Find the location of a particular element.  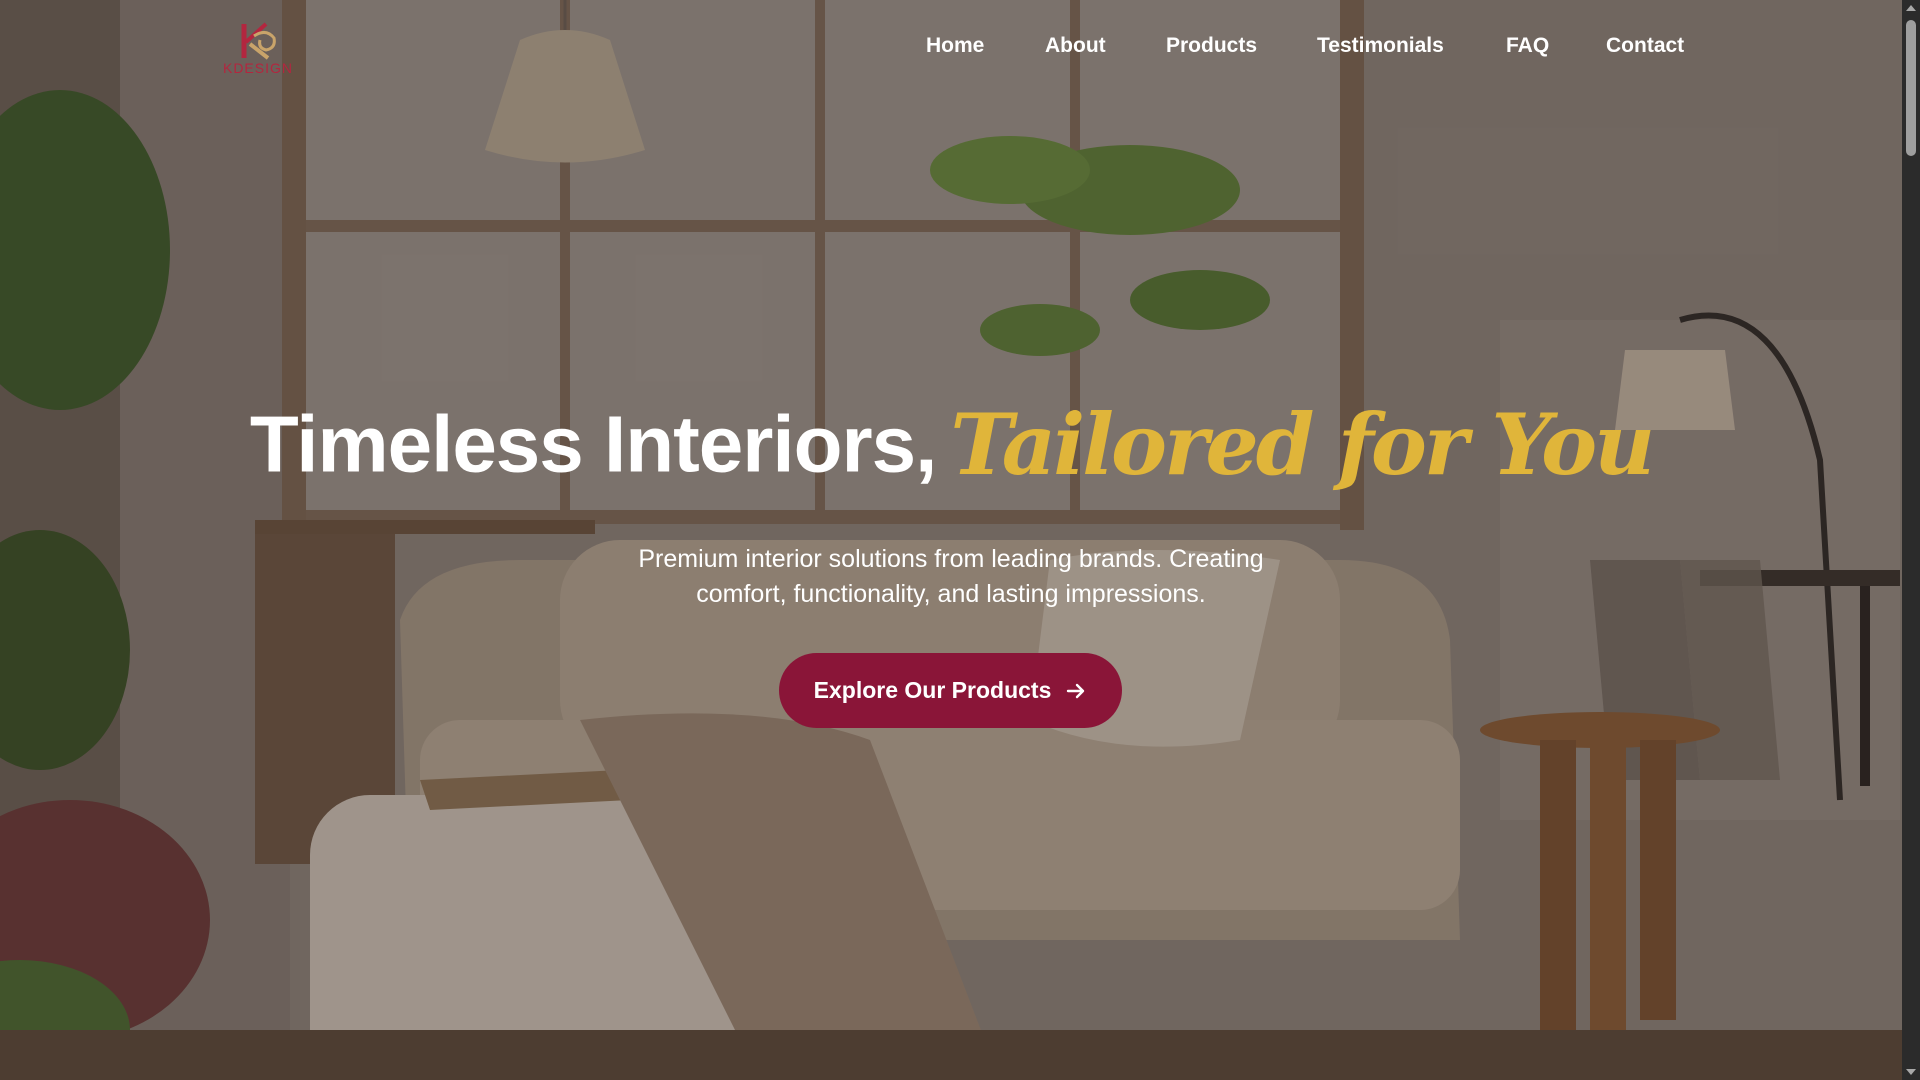

explore-products-button: Explore Our Products is located at coordinates (950, 690).